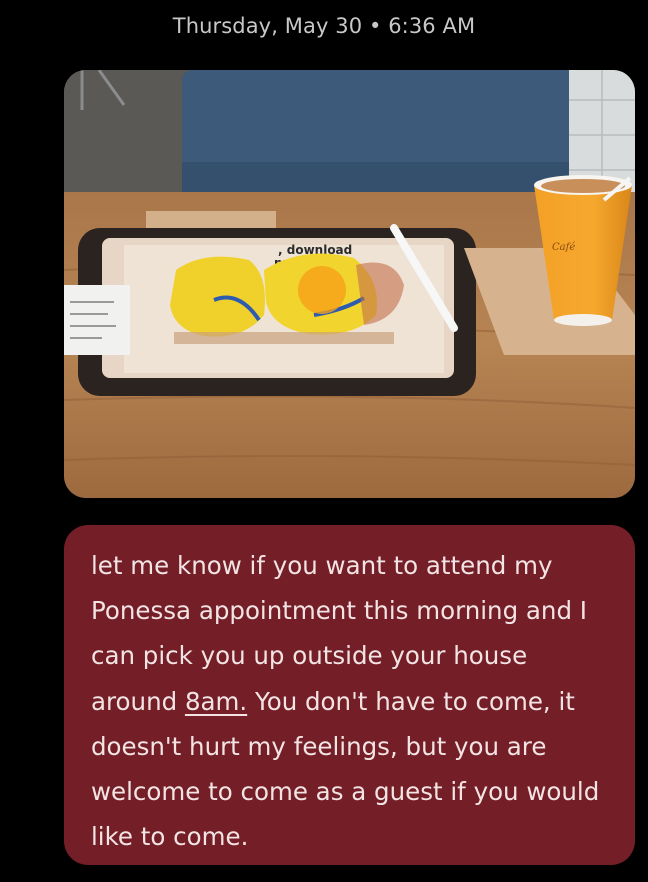  Describe the element at coordinates (563, 247) in the screenshot. I see `cup-brand-text: Café` at that location.